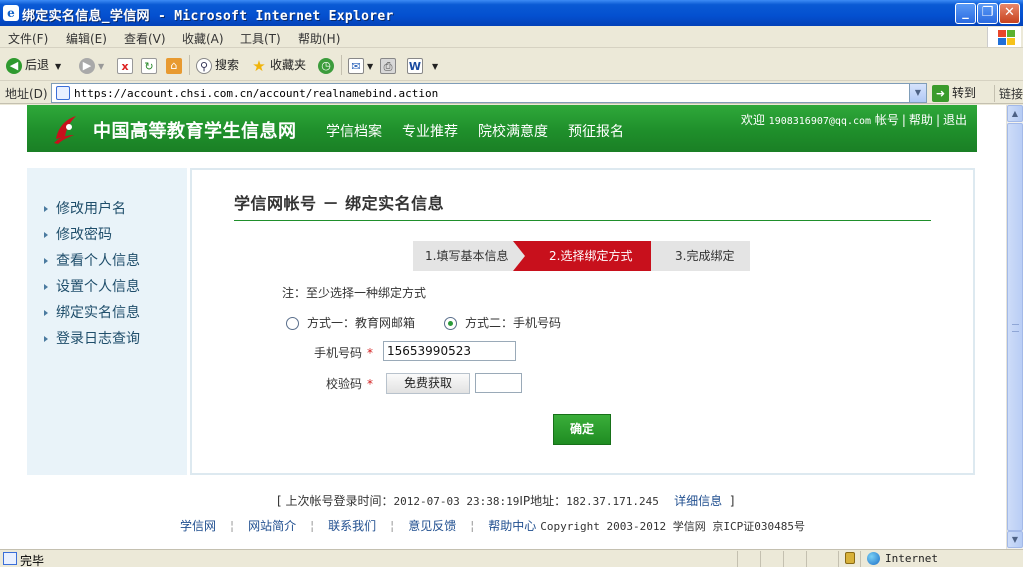 This screenshot has width=1023, height=567. I want to click on menu-view: 查看(V), so click(145, 38).